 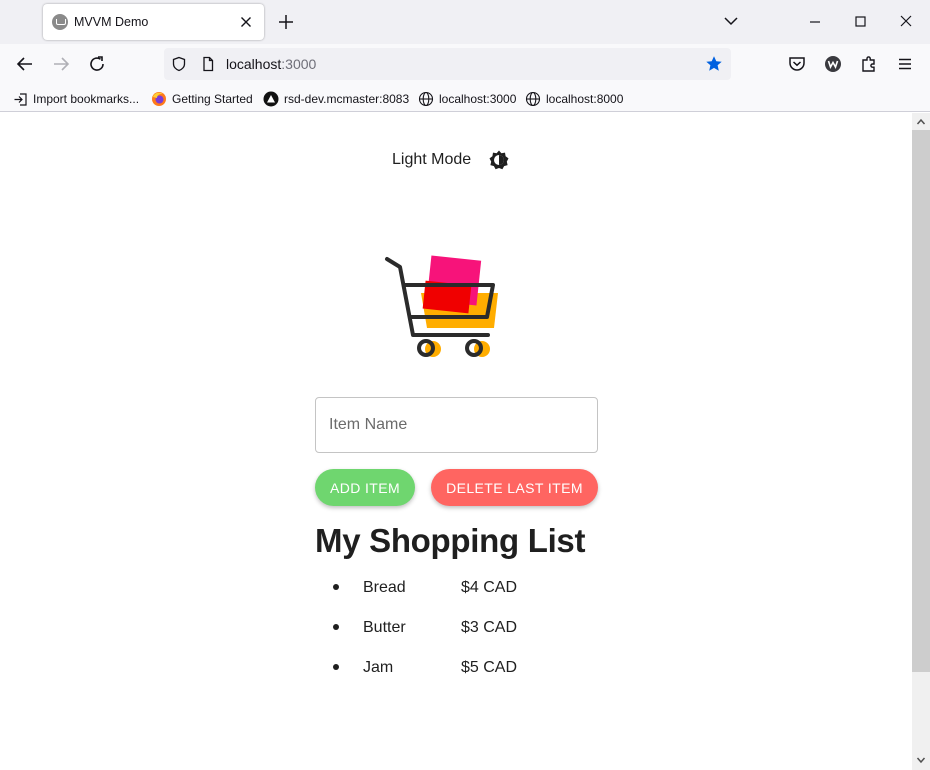 I want to click on tab-title: MVVM Demo, so click(x=111, y=22).